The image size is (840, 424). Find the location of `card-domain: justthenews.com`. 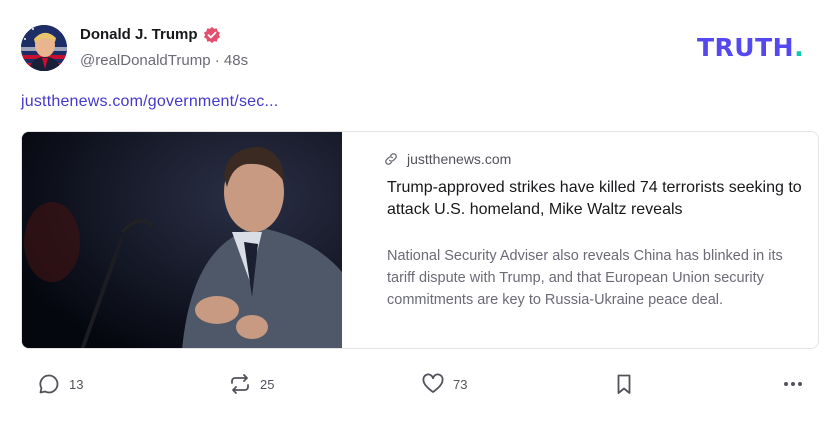

card-domain: justthenews.com is located at coordinates (459, 159).